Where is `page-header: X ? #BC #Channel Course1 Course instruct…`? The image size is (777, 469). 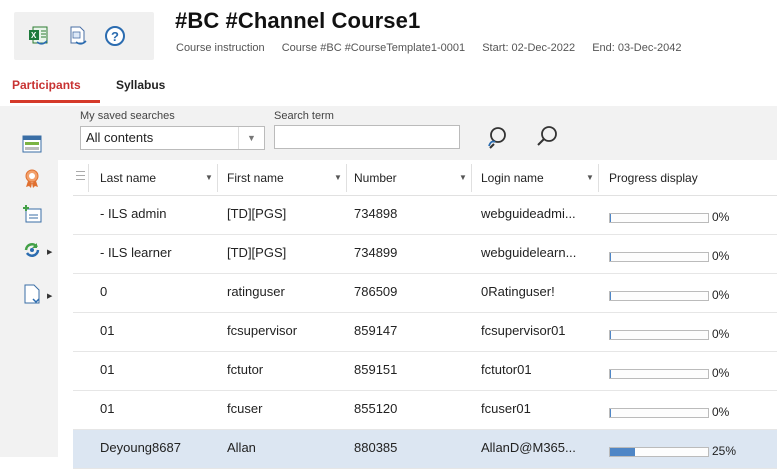
page-header: X ? #BC #Channel Course1 Course instruct… is located at coordinates (388, 34).